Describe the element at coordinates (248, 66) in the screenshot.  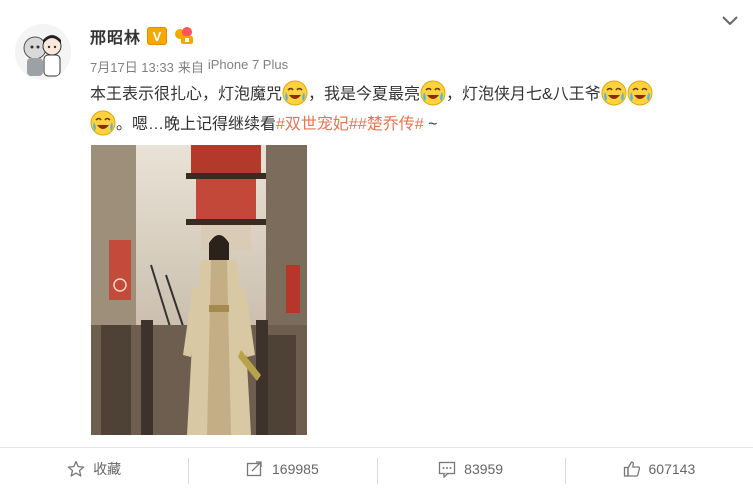
I see `post-source: iPhone 7 Plus` at that location.